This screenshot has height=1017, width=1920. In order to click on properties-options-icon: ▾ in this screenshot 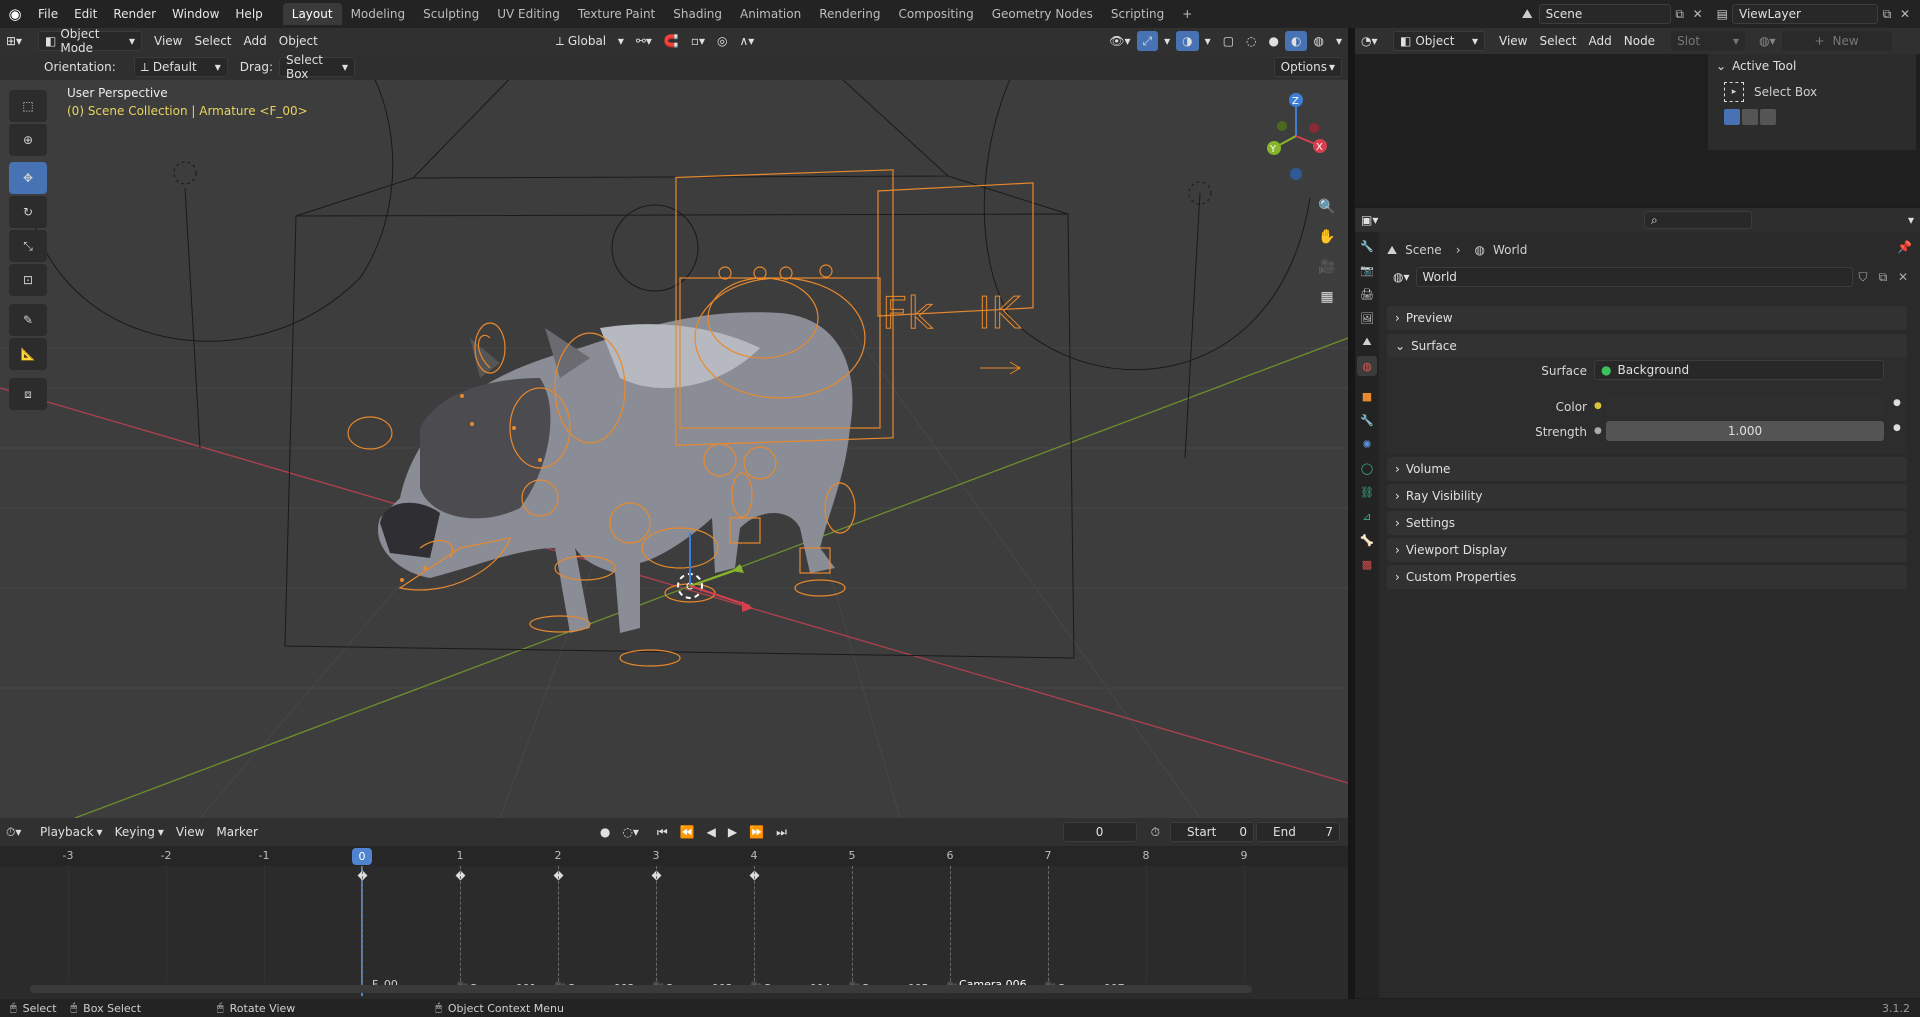, I will do `click(1911, 220)`.